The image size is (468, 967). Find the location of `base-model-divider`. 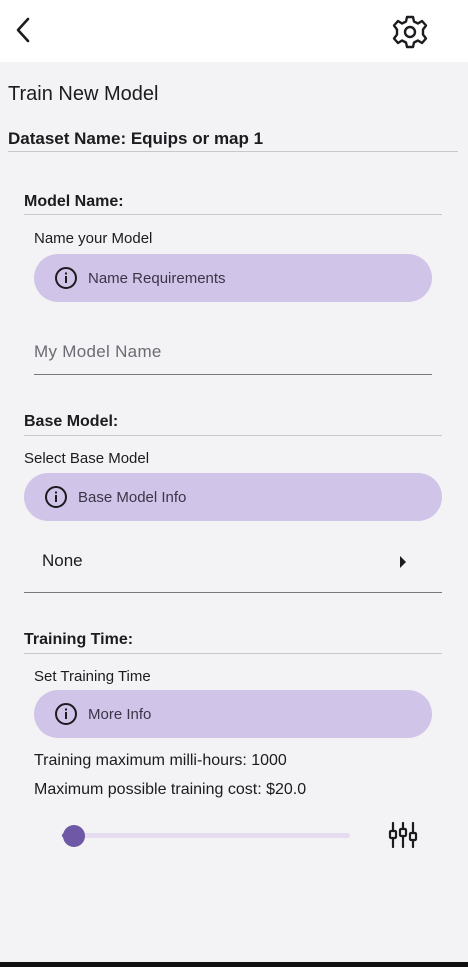

base-model-divider is located at coordinates (233, 435).